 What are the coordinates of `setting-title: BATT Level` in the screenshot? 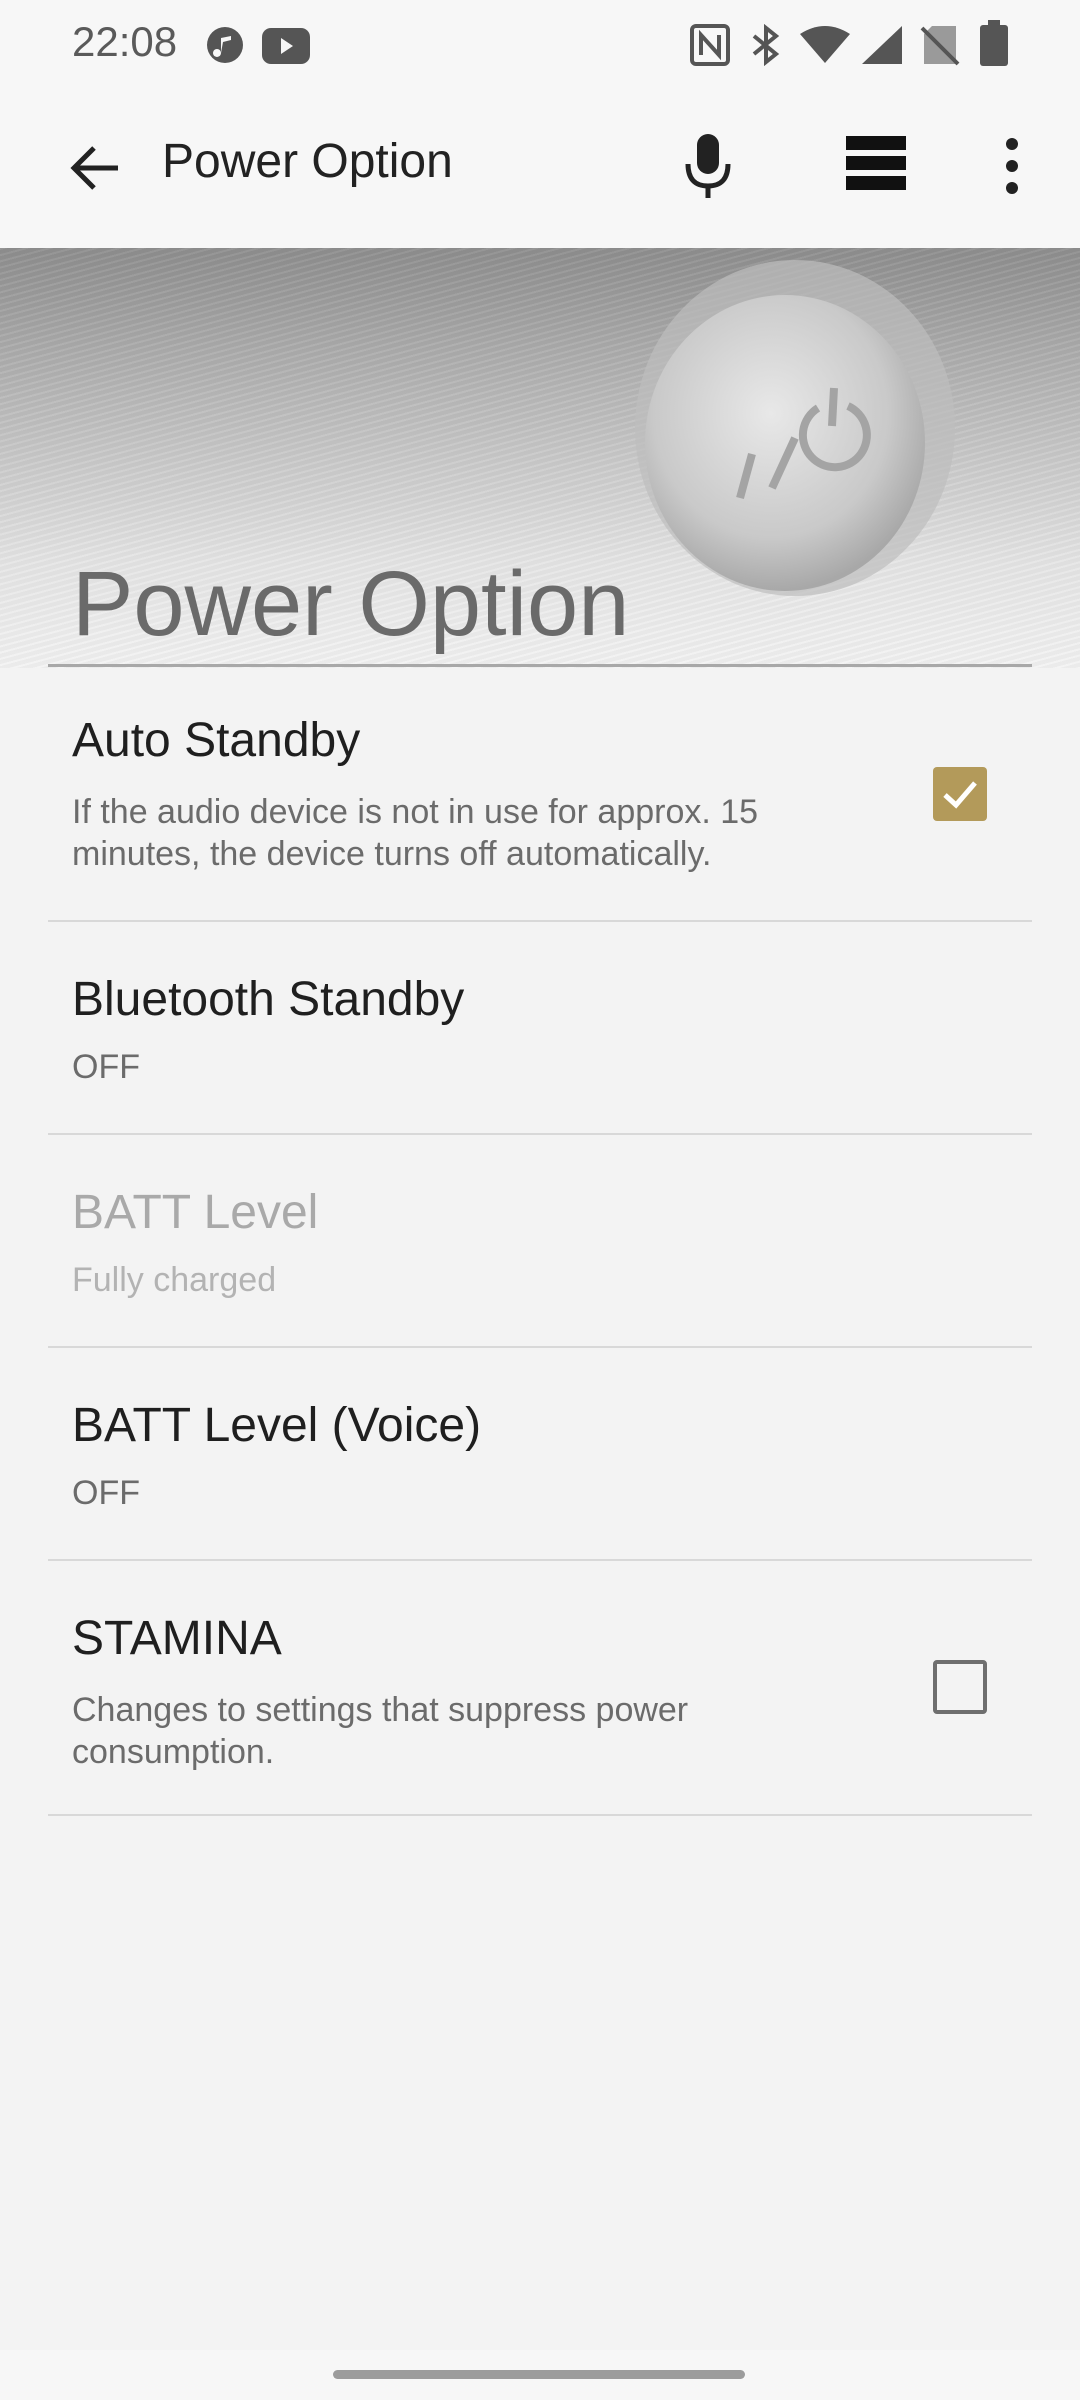 It's located at (195, 1212).